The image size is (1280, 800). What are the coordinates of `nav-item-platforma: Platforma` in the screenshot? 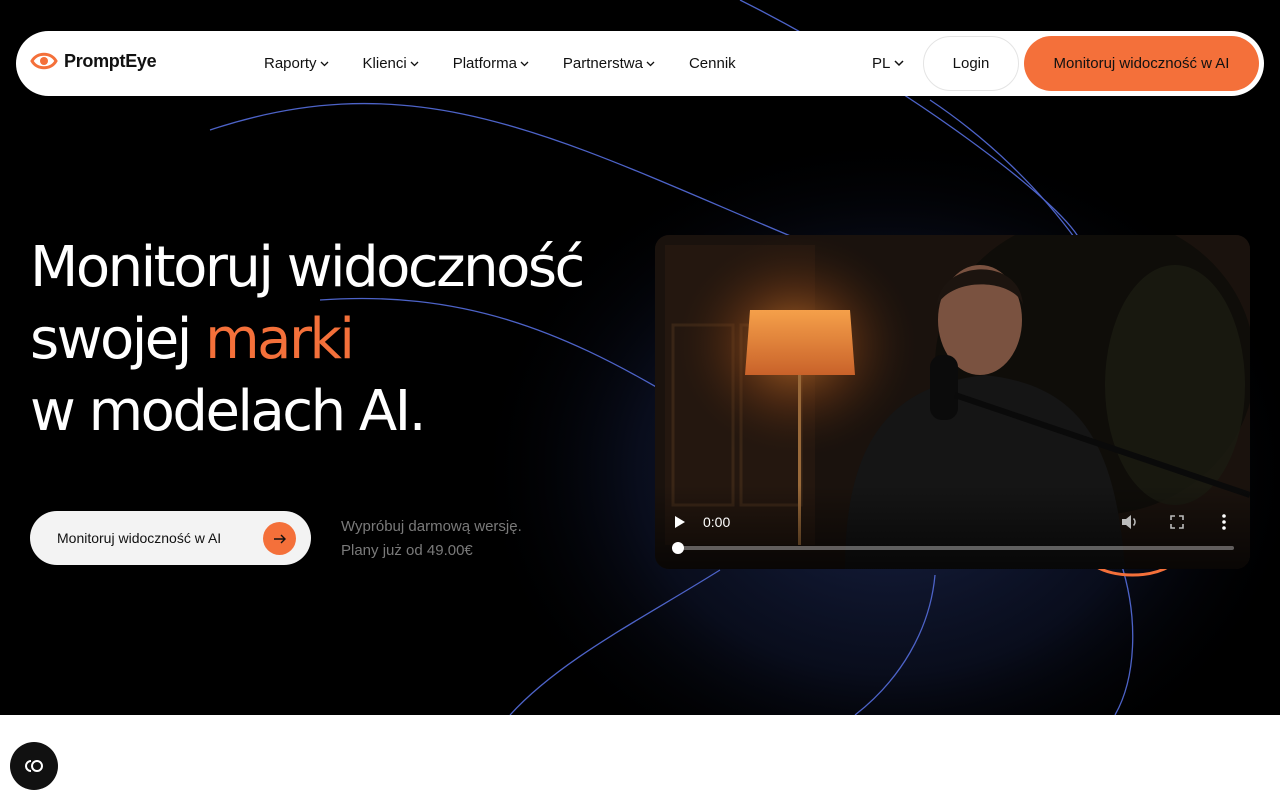 It's located at (491, 63).